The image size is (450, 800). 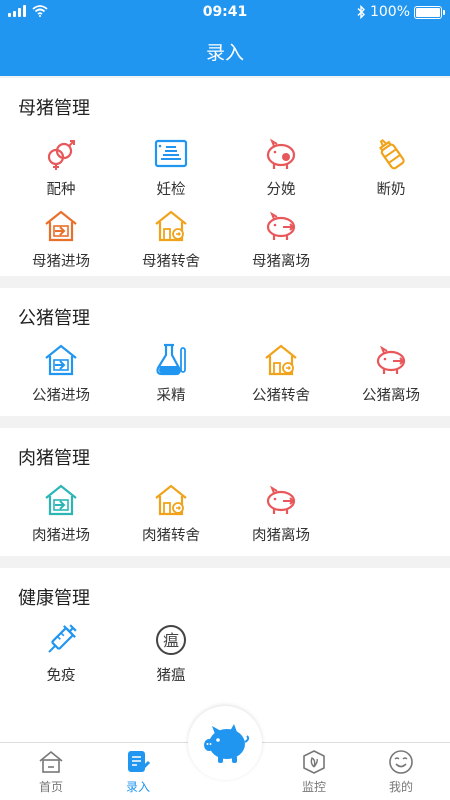 I want to click on tab-label: 我的, so click(x=400, y=787).